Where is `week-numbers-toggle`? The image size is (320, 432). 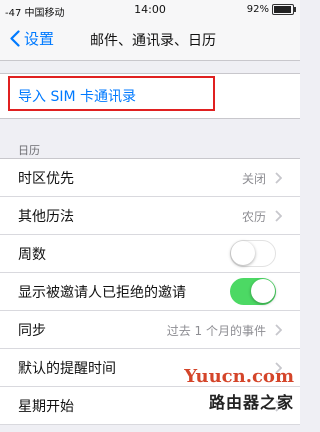
week-numbers-toggle is located at coordinates (253, 253).